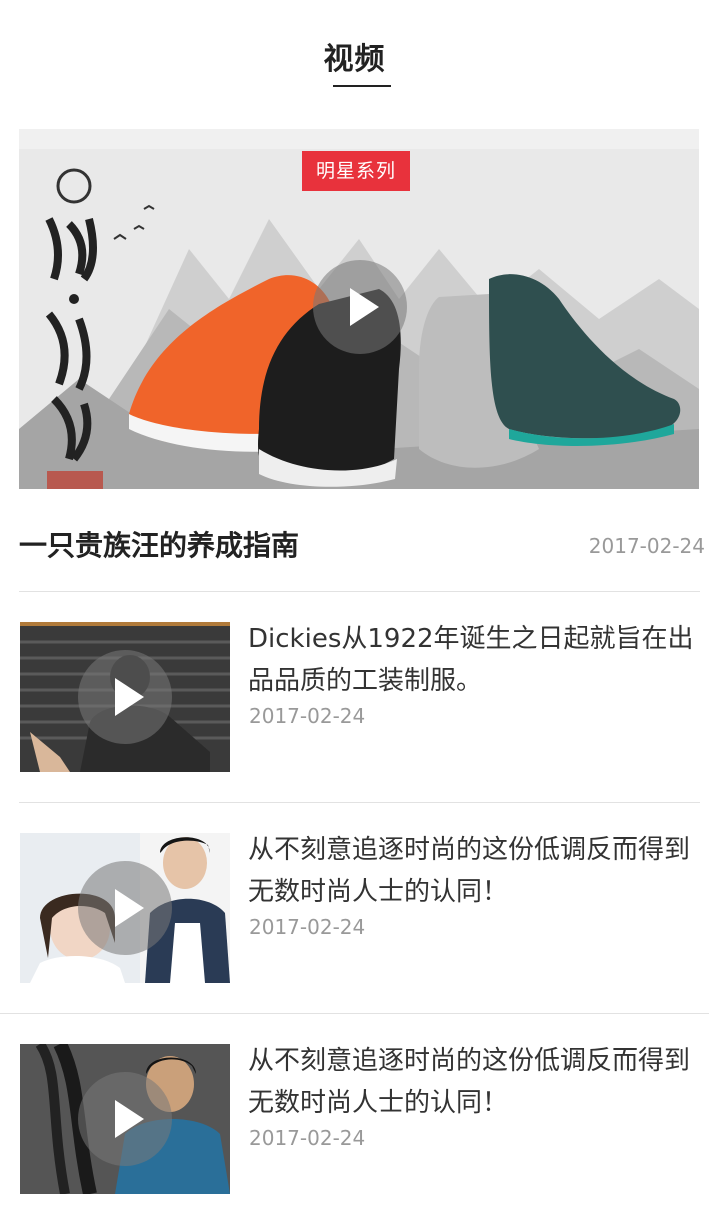 This screenshot has width=709, height=1224. I want to click on title-underline, so click(362, 86).